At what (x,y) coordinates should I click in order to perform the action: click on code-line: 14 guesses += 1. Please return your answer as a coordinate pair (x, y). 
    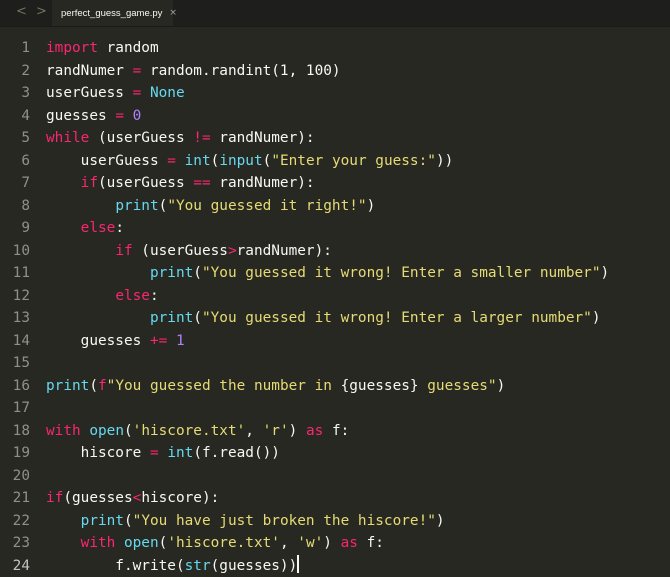
    Looking at the image, I should click on (335, 341).